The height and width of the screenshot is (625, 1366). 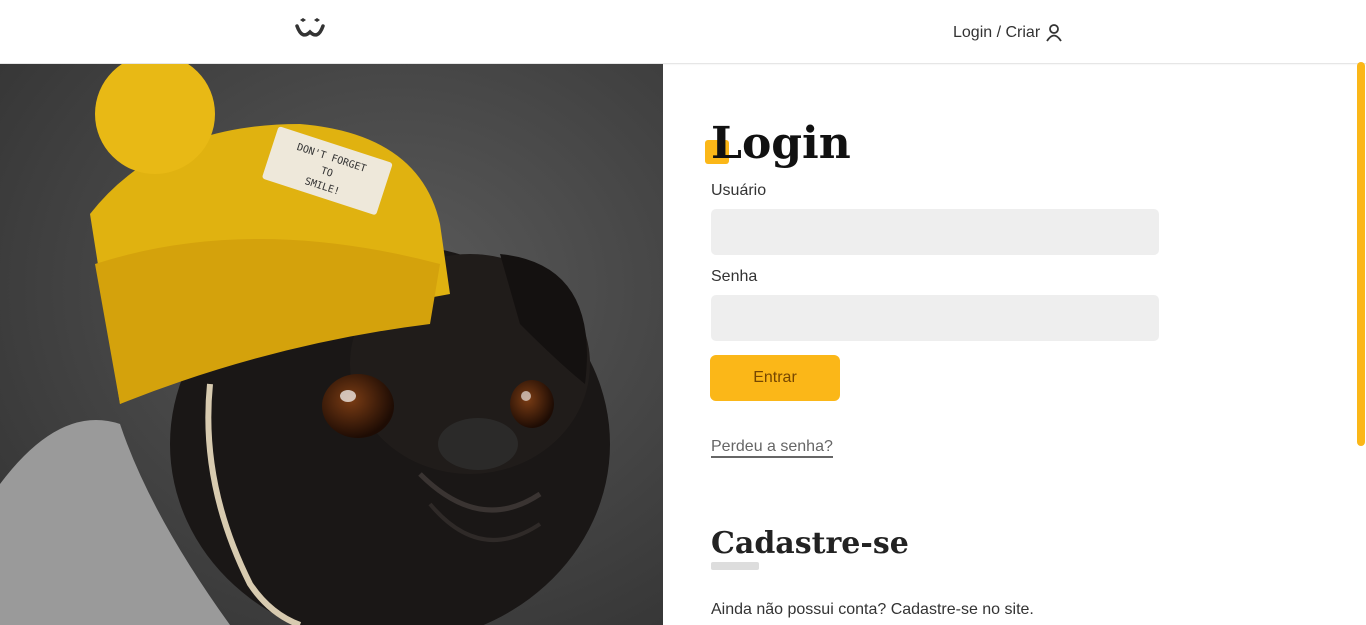 I want to click on signup-title-underline, so click(x=735, y=566).